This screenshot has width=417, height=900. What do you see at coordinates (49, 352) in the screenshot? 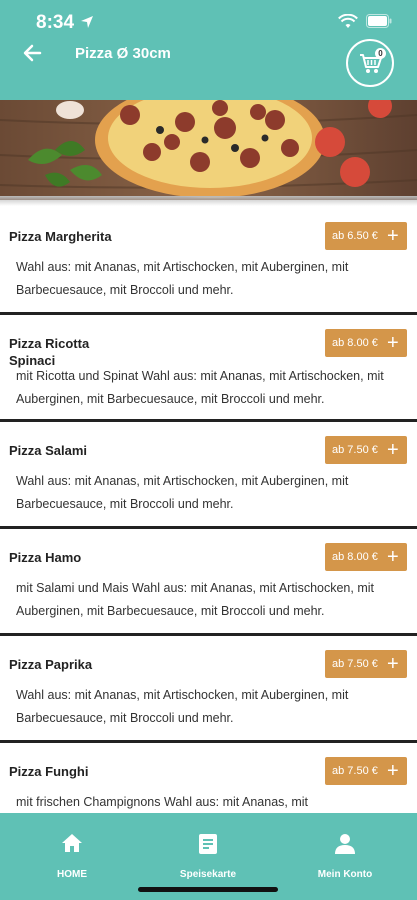
I see `item-name: Pizza Ricotta Spinaci` at bounding box center [49, 352].